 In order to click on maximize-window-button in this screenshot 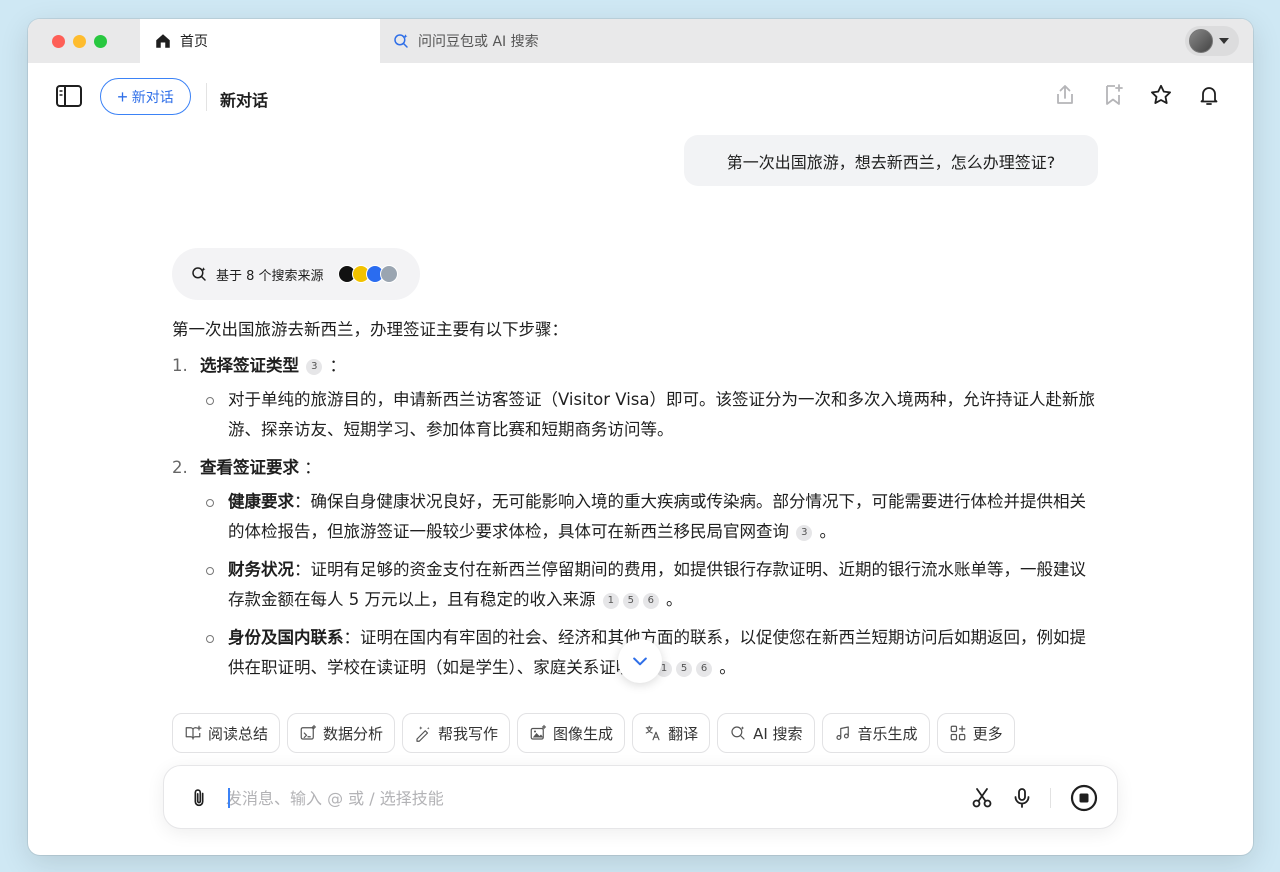, I will do `click(100, 41)`.